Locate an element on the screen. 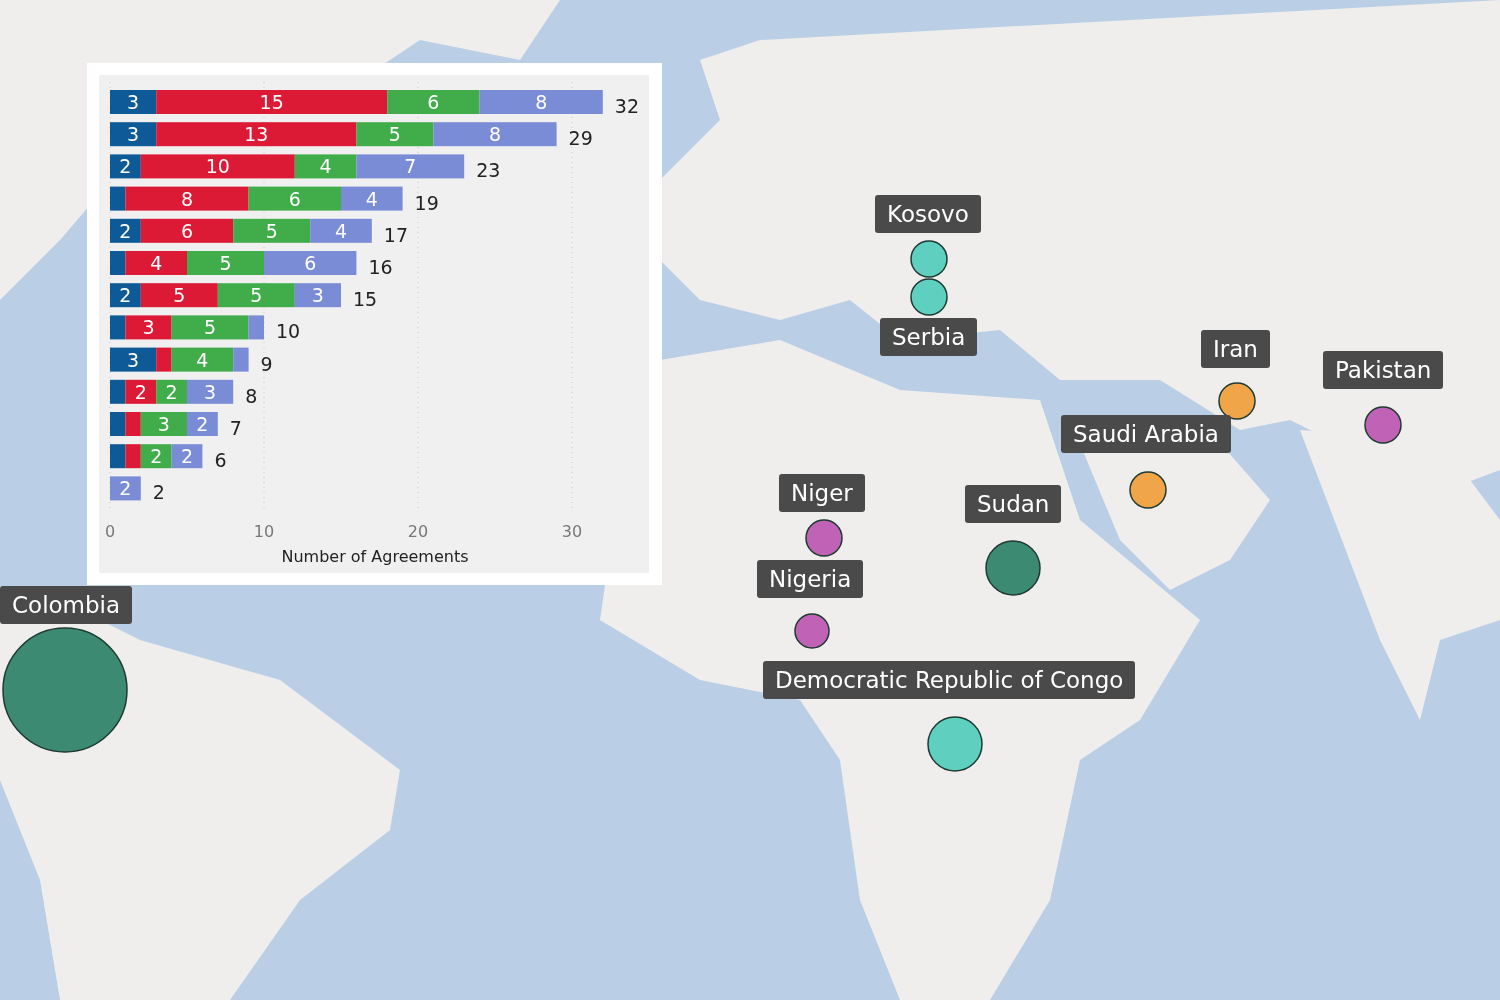 The height and width of the screenshot is (1000, 1500). total-label: 8 is located at coordinates (251, 395).